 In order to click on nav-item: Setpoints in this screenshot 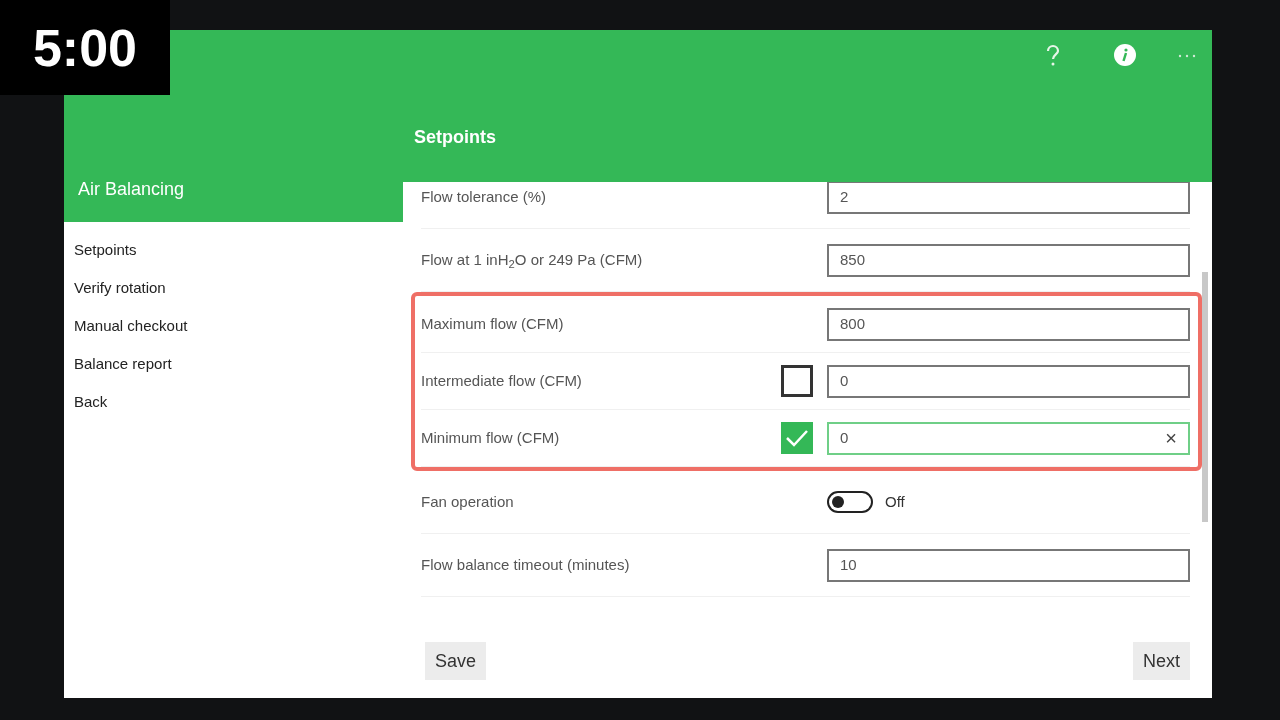, I will do `click(233, 250)`.